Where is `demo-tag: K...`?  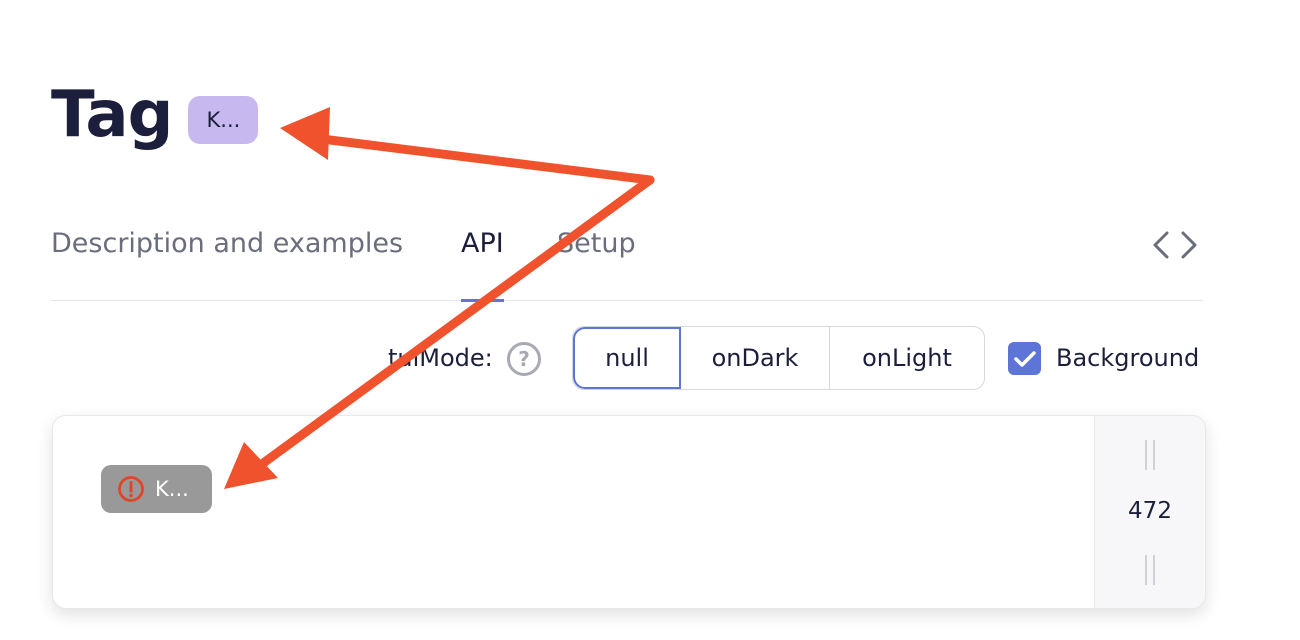 demo-tag: K... is located at coordinates (156, 489).